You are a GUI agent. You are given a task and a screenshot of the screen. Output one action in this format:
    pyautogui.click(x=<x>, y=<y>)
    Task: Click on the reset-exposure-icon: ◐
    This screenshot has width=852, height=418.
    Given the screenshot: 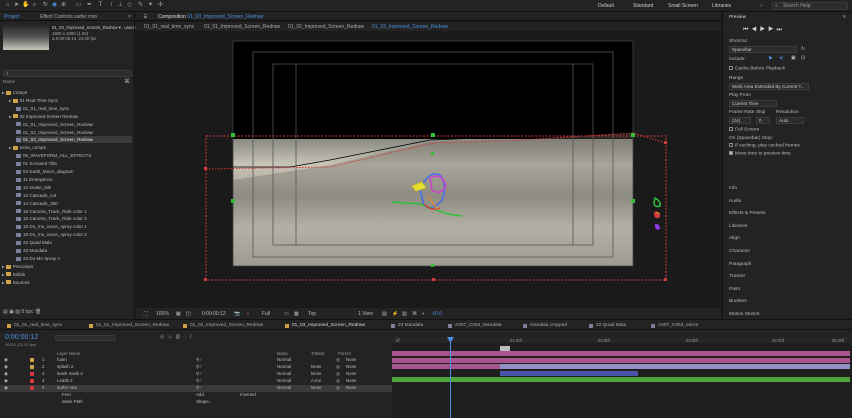 What is the action you would take?
    pyautogui.click(x=423, y=314)
    